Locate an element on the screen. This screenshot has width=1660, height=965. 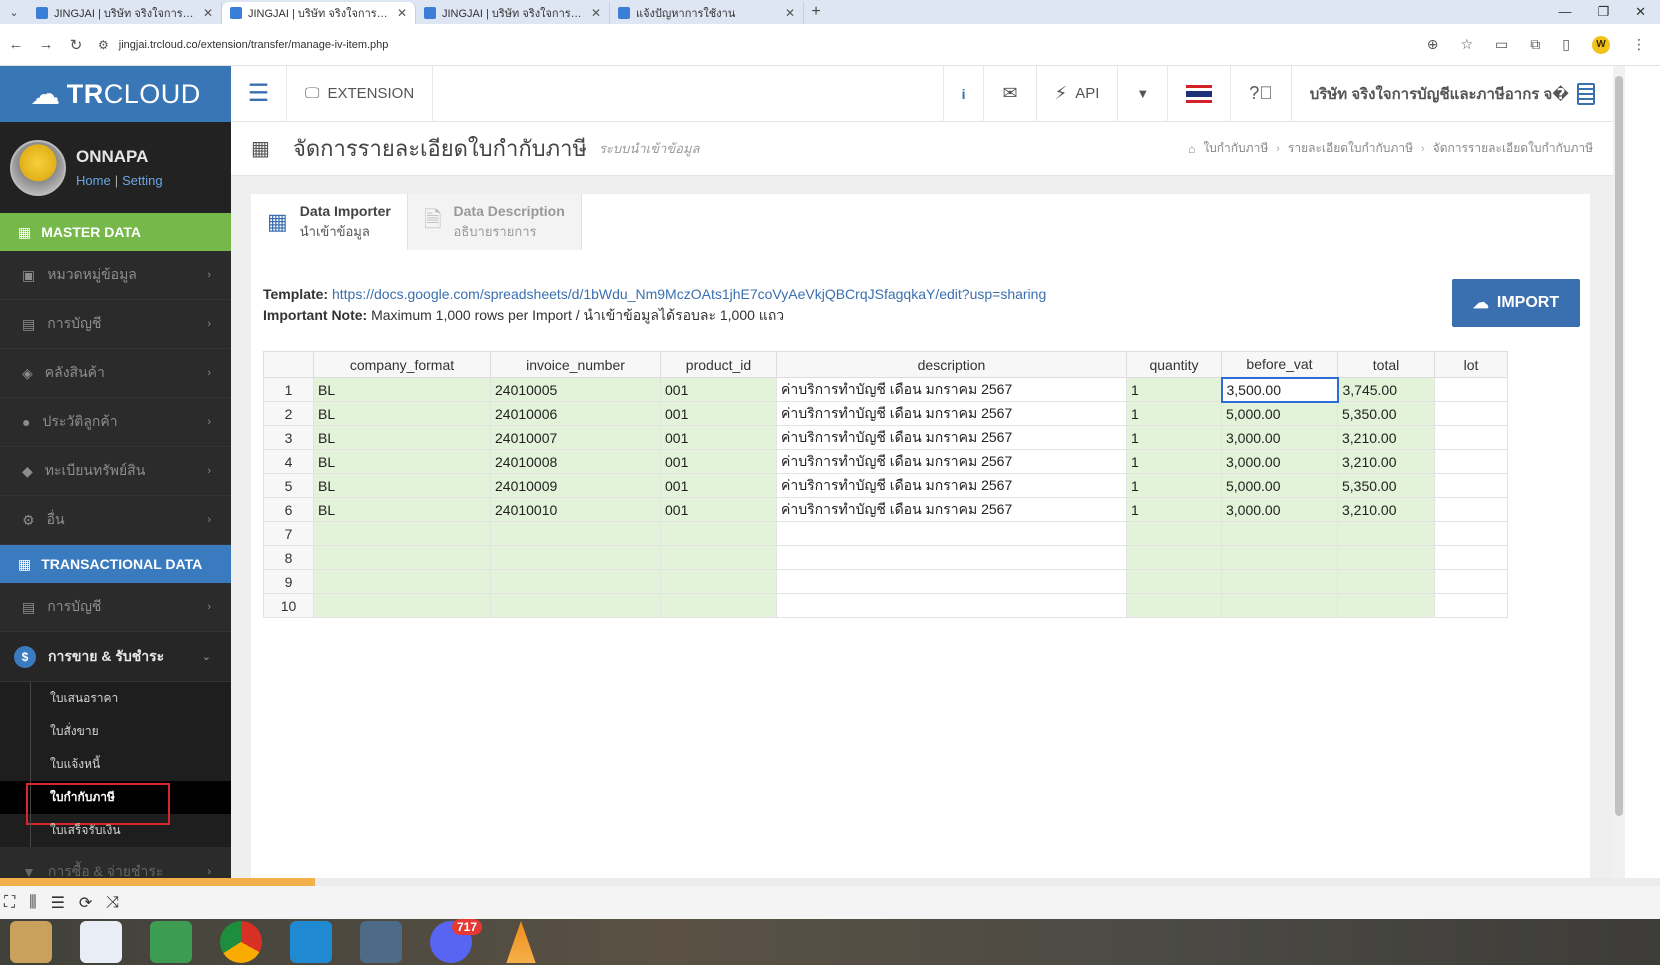
site-settings-icon: ⚙ is located at coordinates (103, 45).